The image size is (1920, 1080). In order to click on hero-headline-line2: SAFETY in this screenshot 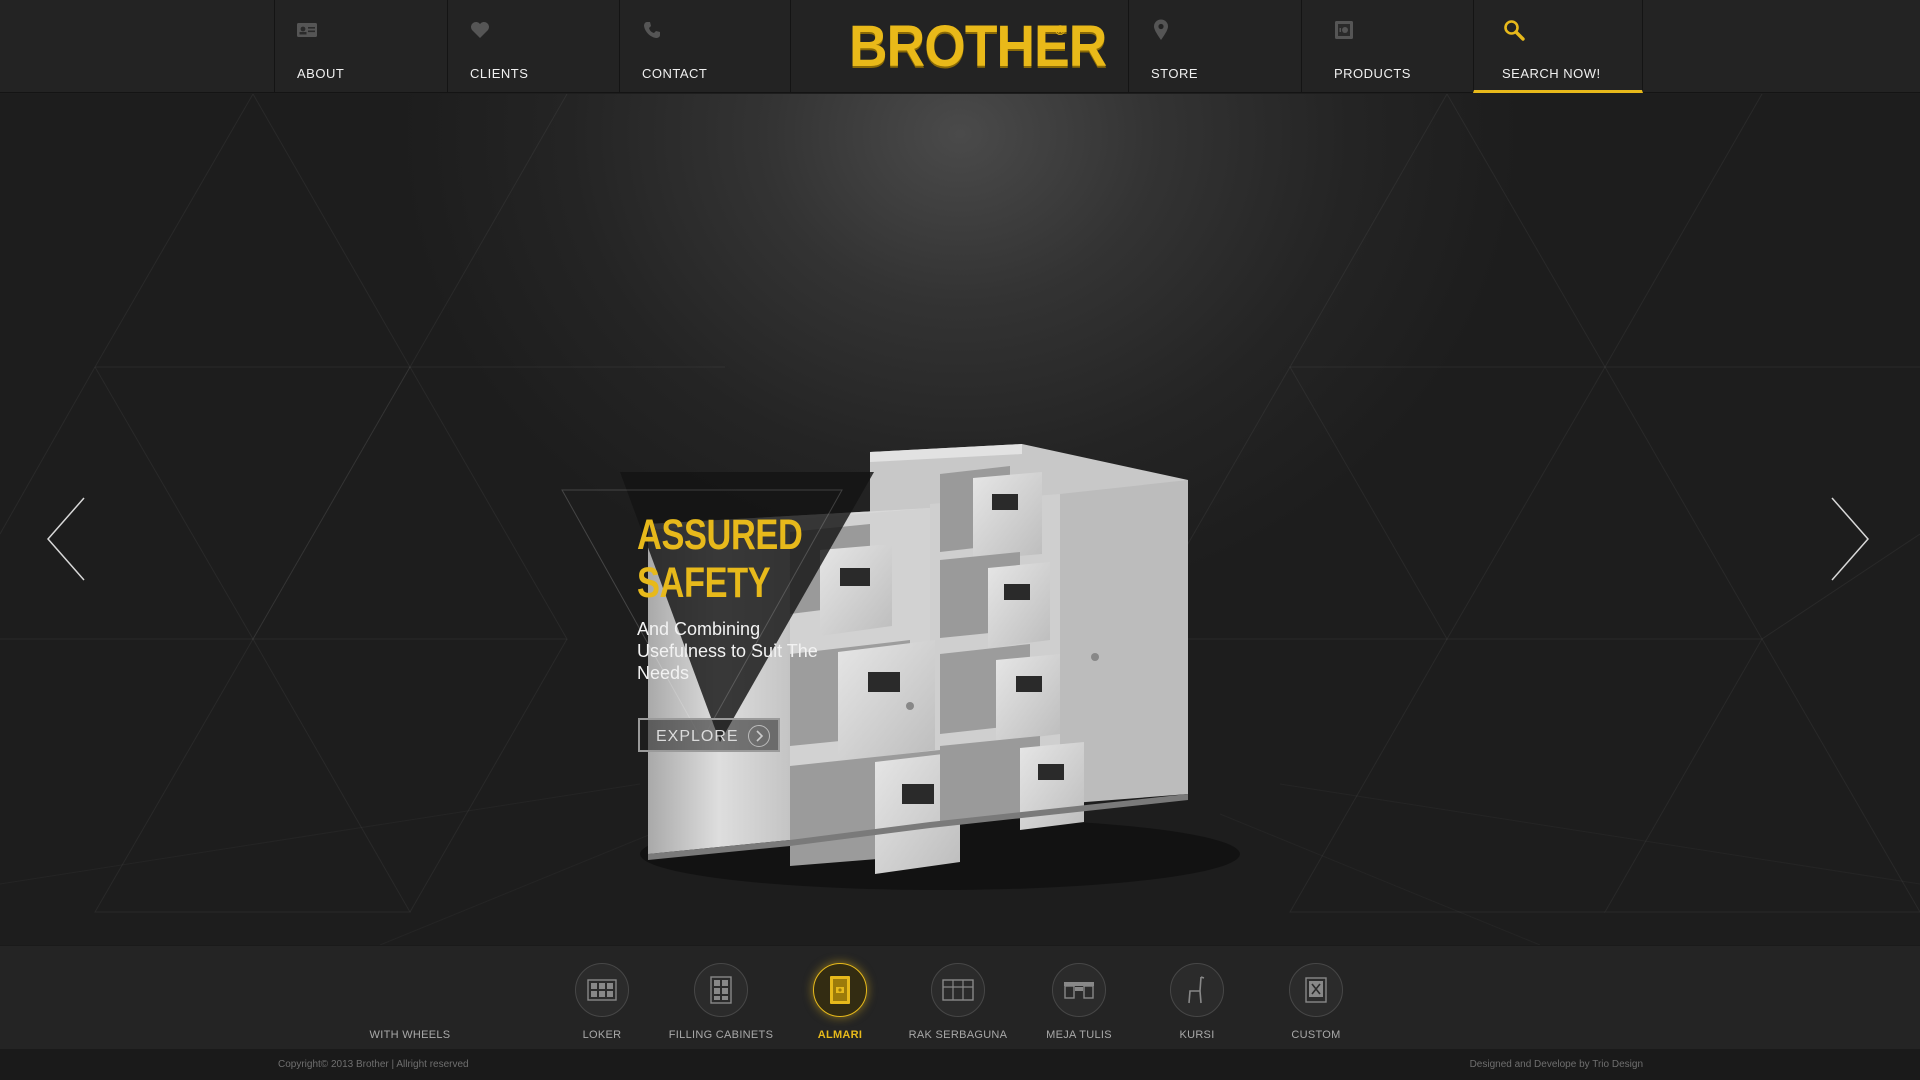, I will do `click(704, 583)`.